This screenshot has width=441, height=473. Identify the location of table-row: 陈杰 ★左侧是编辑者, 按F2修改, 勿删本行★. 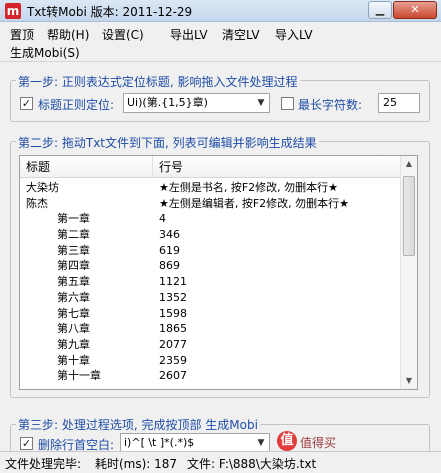
(210, 204).